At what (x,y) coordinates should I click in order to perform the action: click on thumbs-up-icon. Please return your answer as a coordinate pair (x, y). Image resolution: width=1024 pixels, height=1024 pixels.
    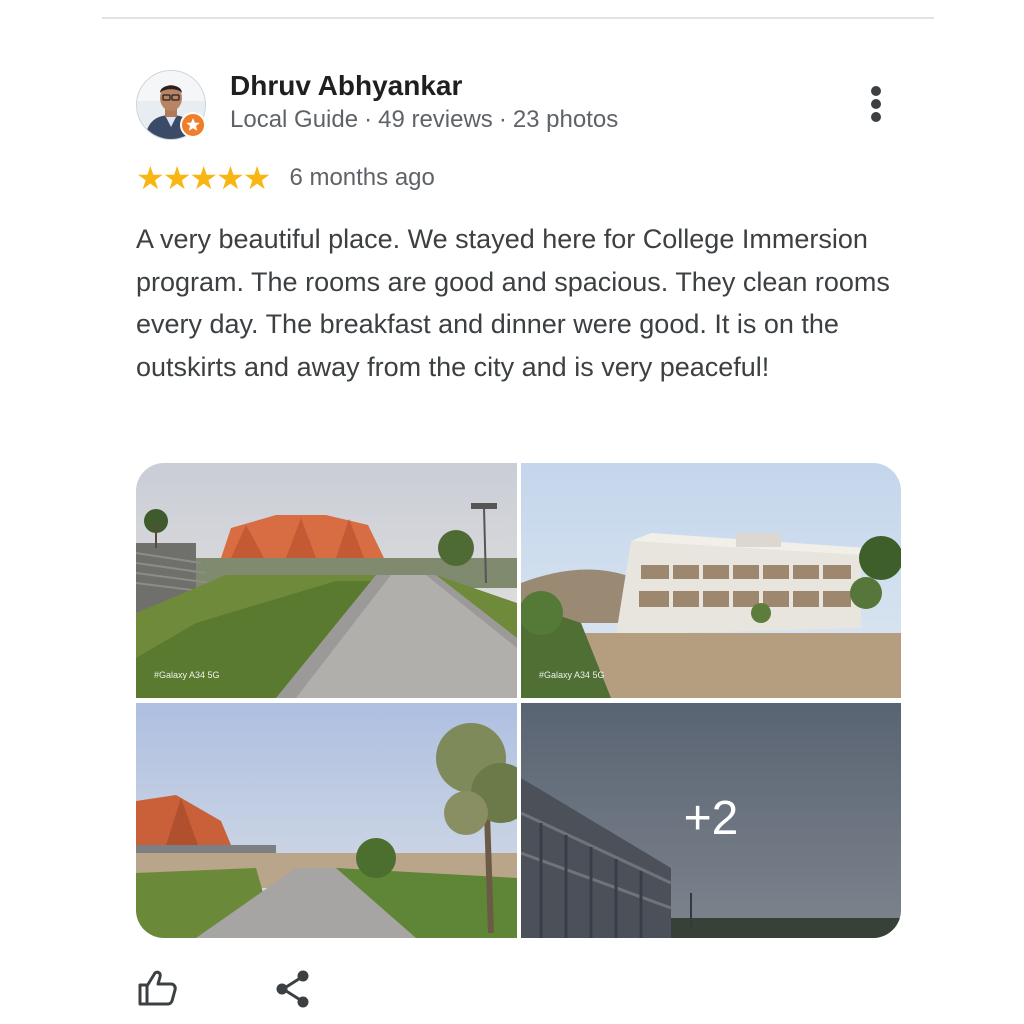
    Looking at the image, I should click on (158, 988).